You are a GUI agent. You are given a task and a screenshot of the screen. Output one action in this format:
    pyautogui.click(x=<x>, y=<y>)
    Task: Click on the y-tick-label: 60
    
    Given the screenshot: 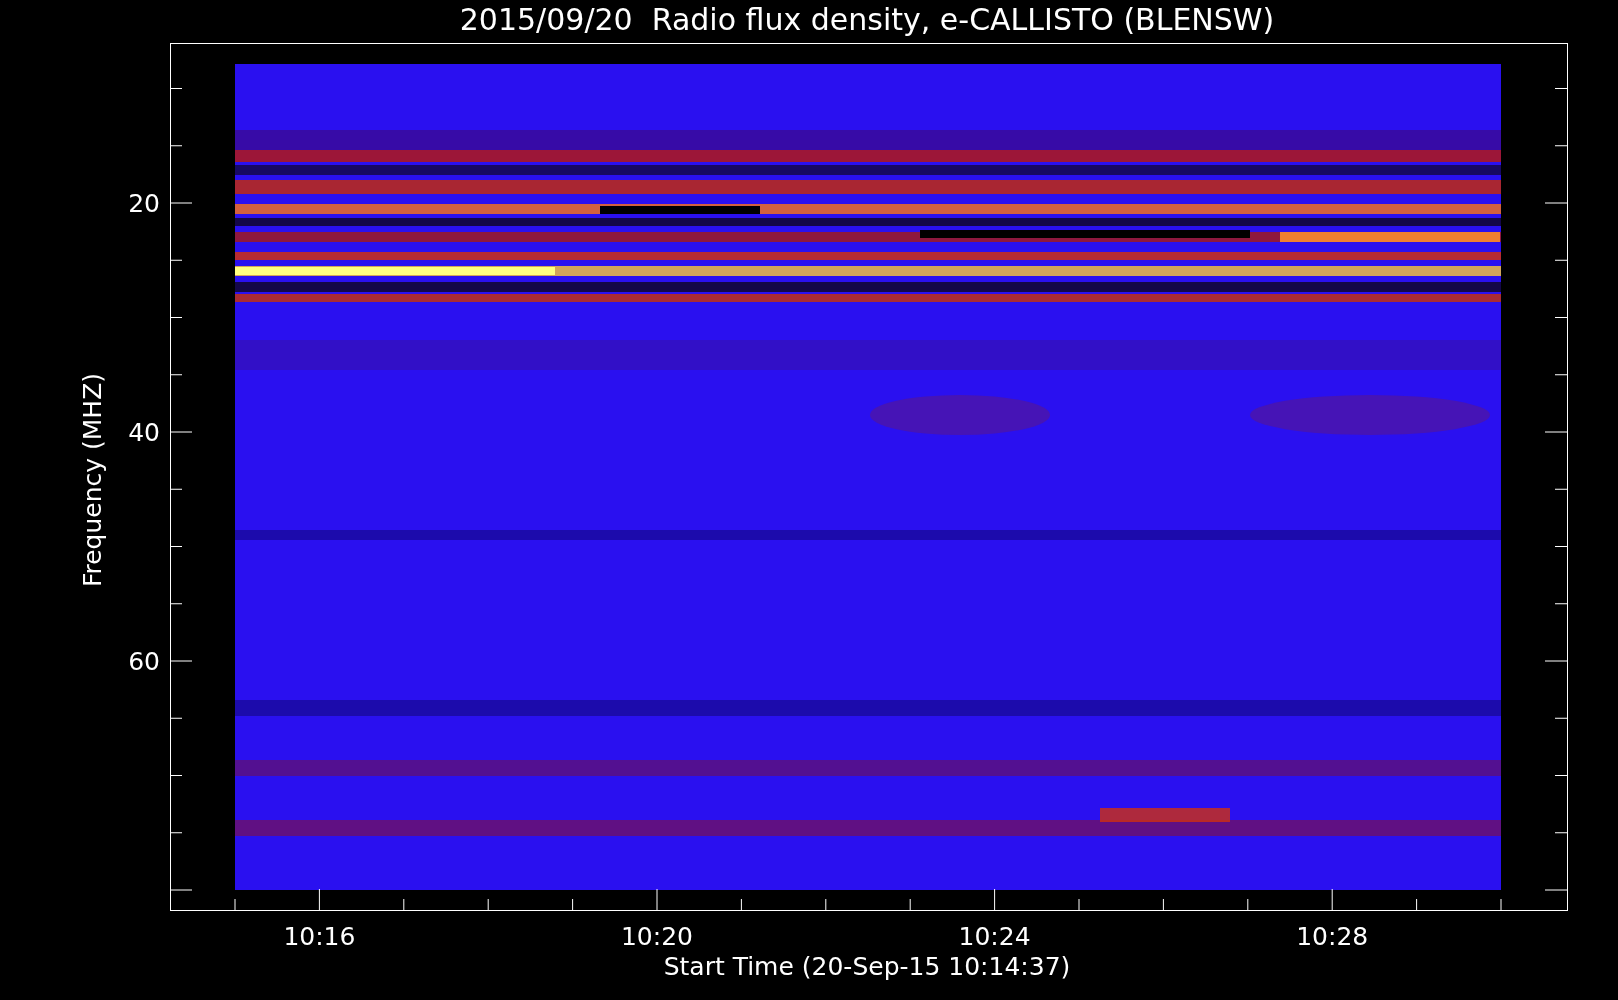 What is the action you would take?
    pyautogui.click(x=144, y=661)
    